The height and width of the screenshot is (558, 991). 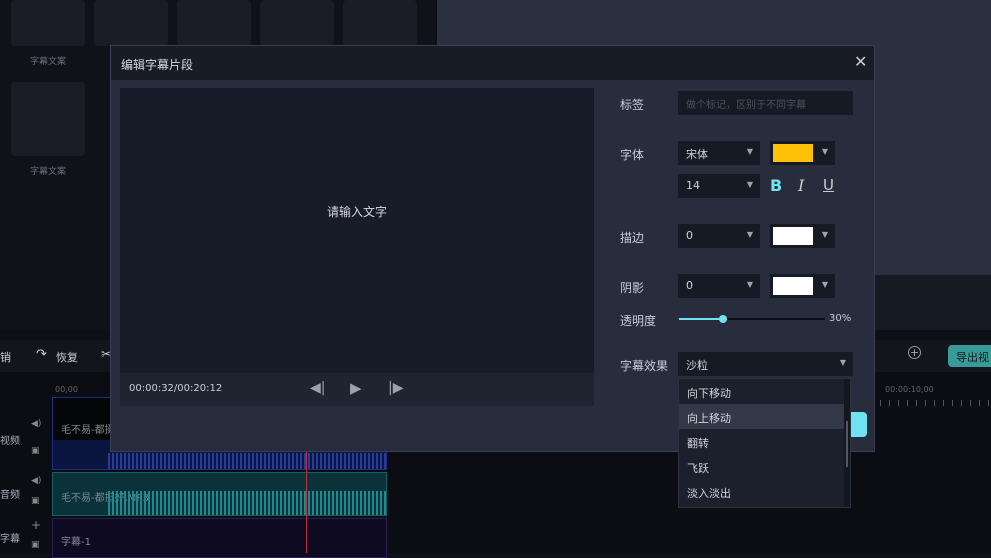 I want to click on add-icon: +, so click(x=36, y=525).